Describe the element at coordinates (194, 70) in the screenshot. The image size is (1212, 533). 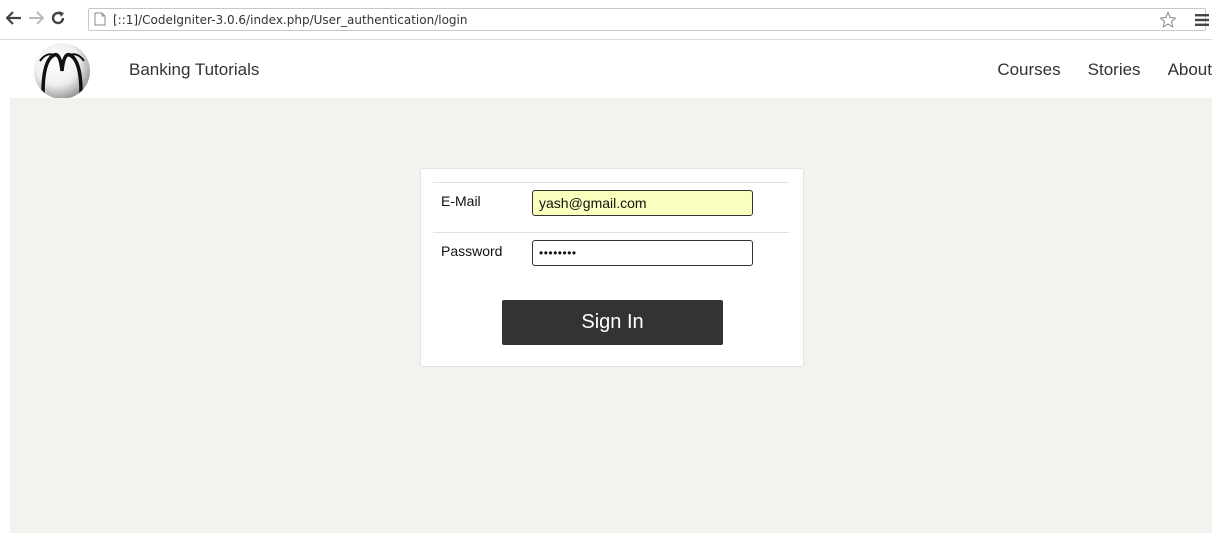
I see `brand-name: Banking Tutorials` at that location.